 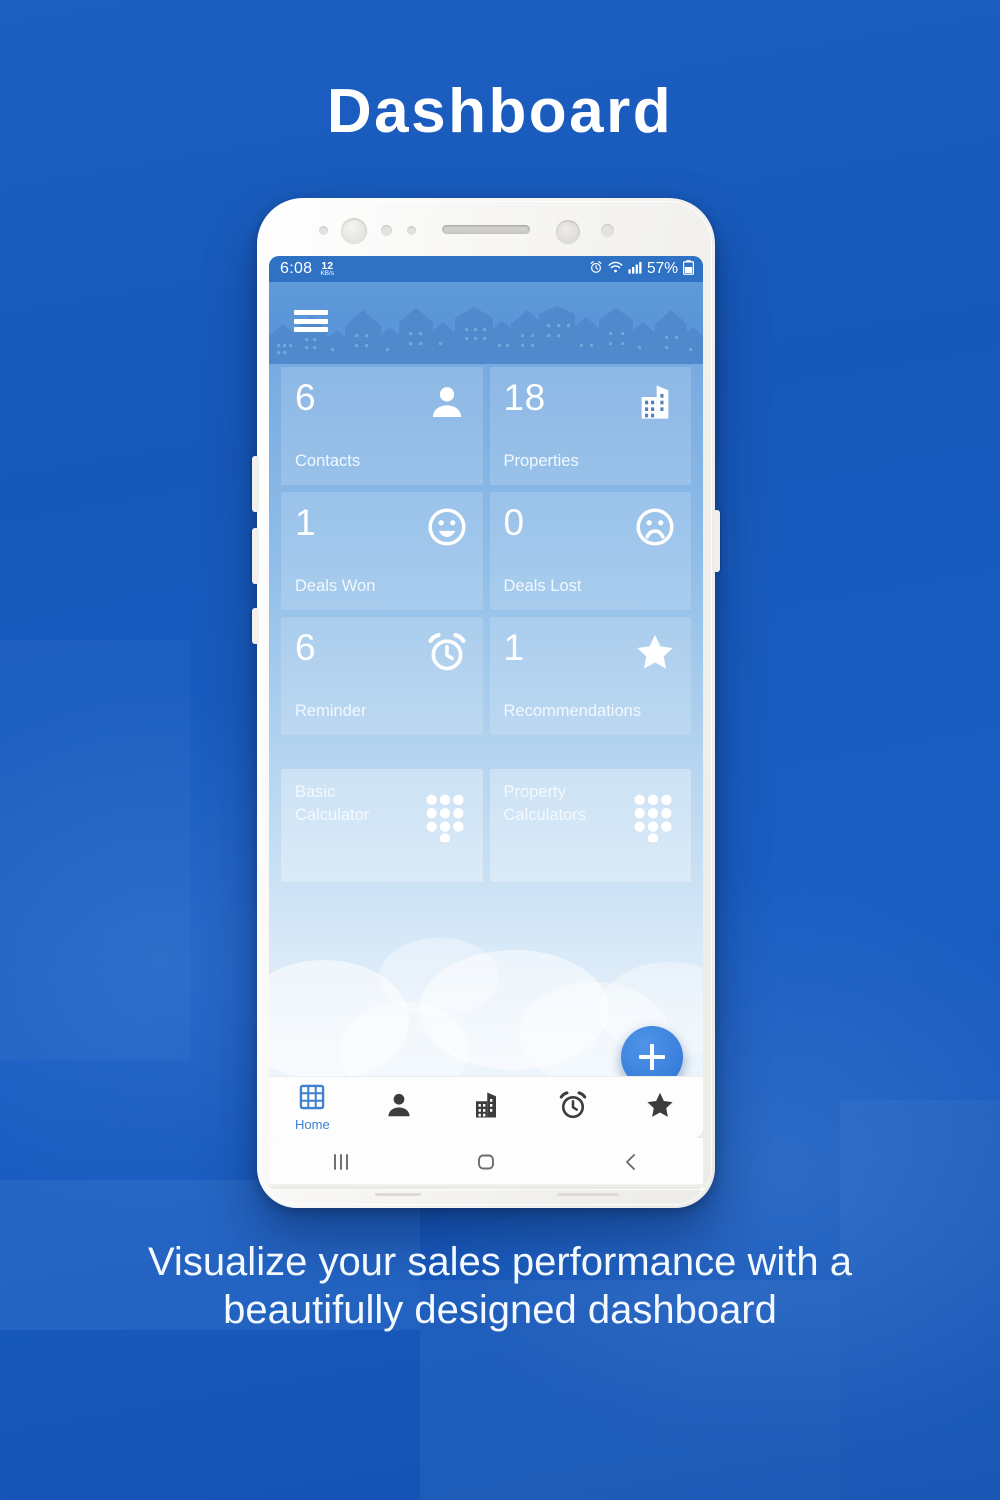 What do you see at coordinates (590, 551) in the screenshot?
I see `tile-deals-lost: 0 Deals Lost` at bounding box center [590, 551].